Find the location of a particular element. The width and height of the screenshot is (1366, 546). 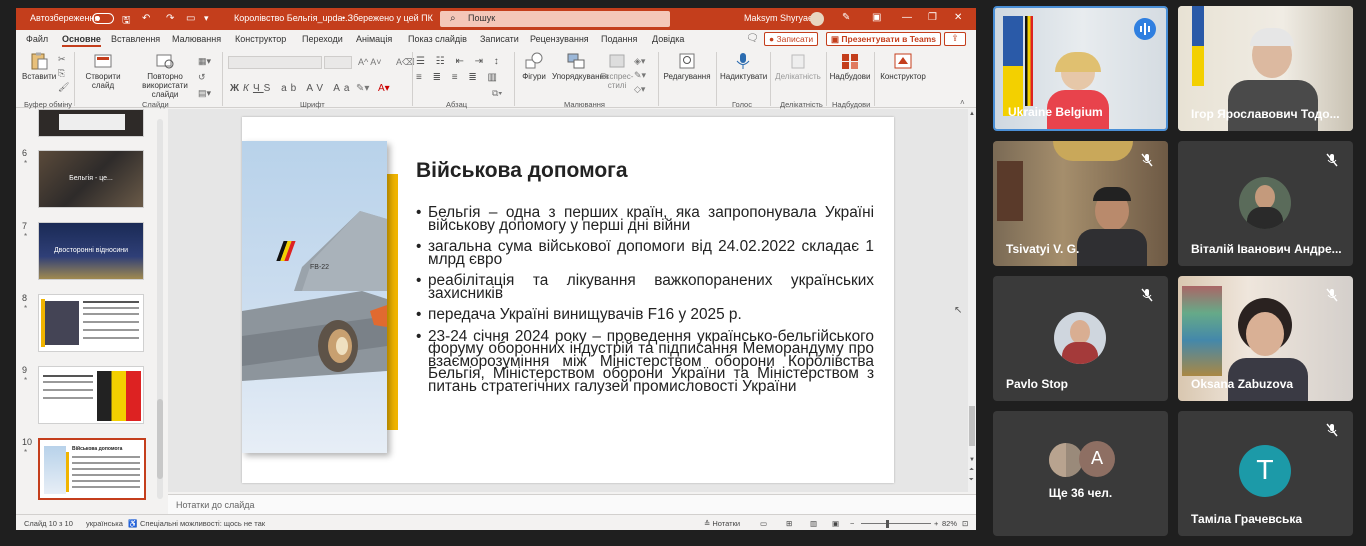

comments-icon: 🗨 is located at coordinates (752, 38).